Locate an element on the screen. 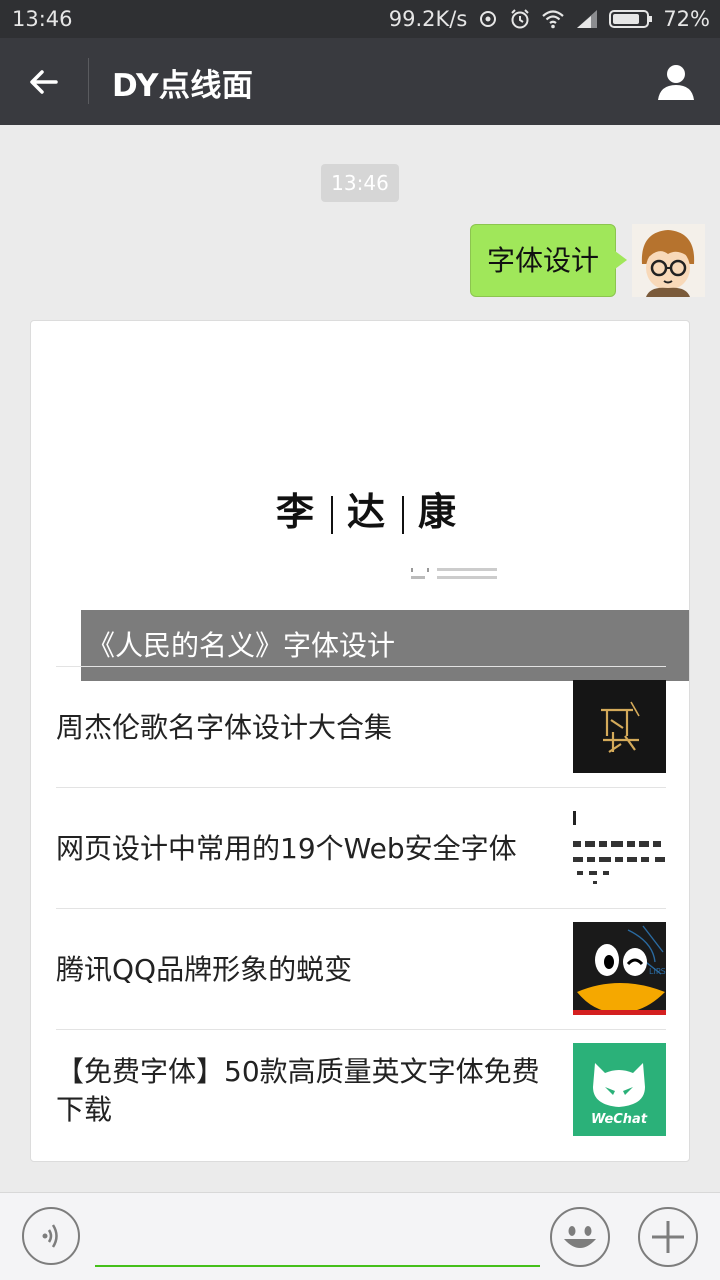  article-item-title: 周杰伦歌名字体设计大合集 is located at coordinates (224, 727).